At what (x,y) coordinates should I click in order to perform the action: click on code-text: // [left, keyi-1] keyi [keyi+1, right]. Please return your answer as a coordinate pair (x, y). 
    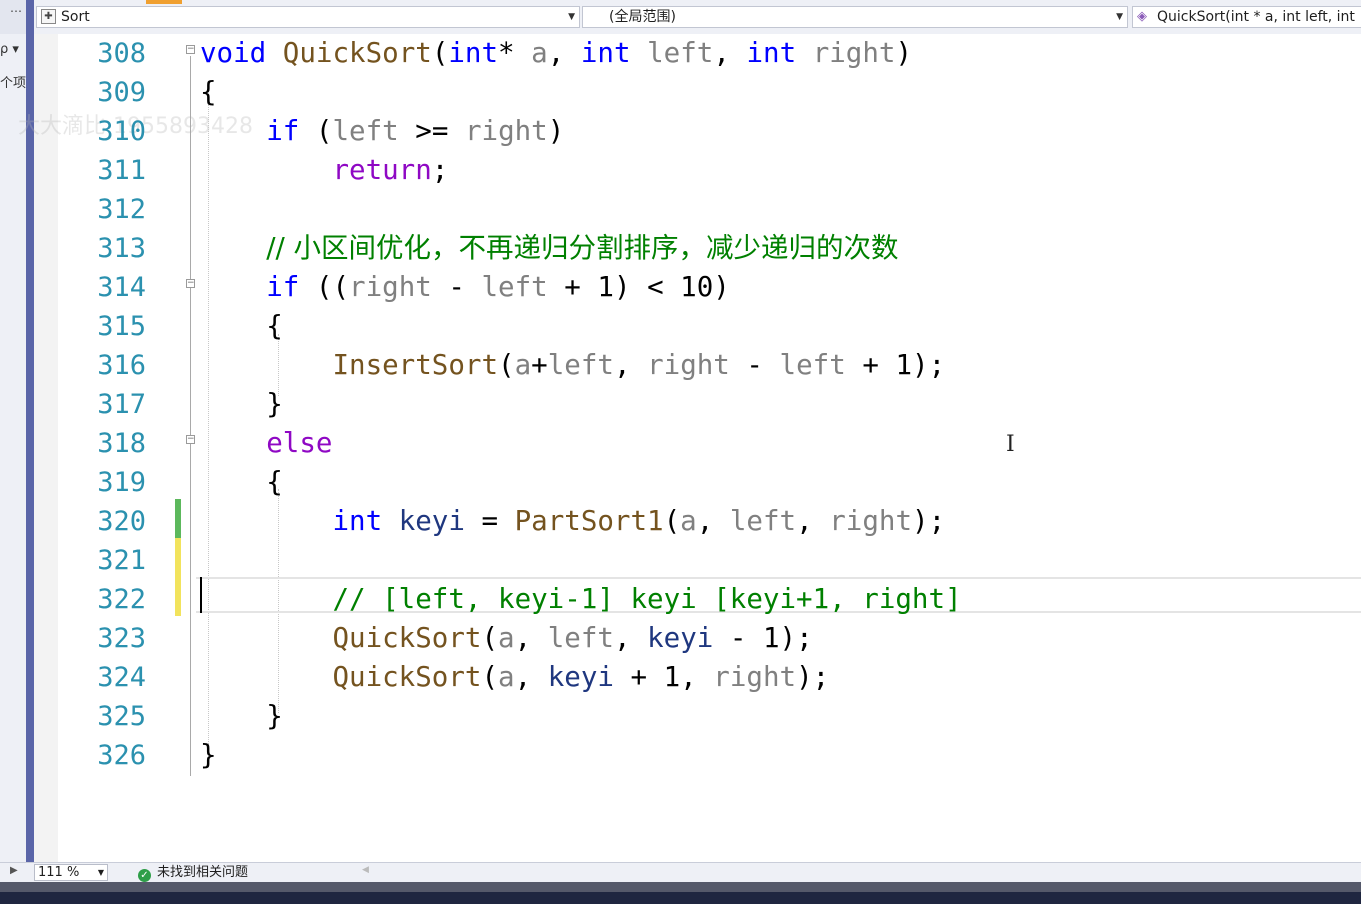
    Looking at the image, I should click on (581, 599).